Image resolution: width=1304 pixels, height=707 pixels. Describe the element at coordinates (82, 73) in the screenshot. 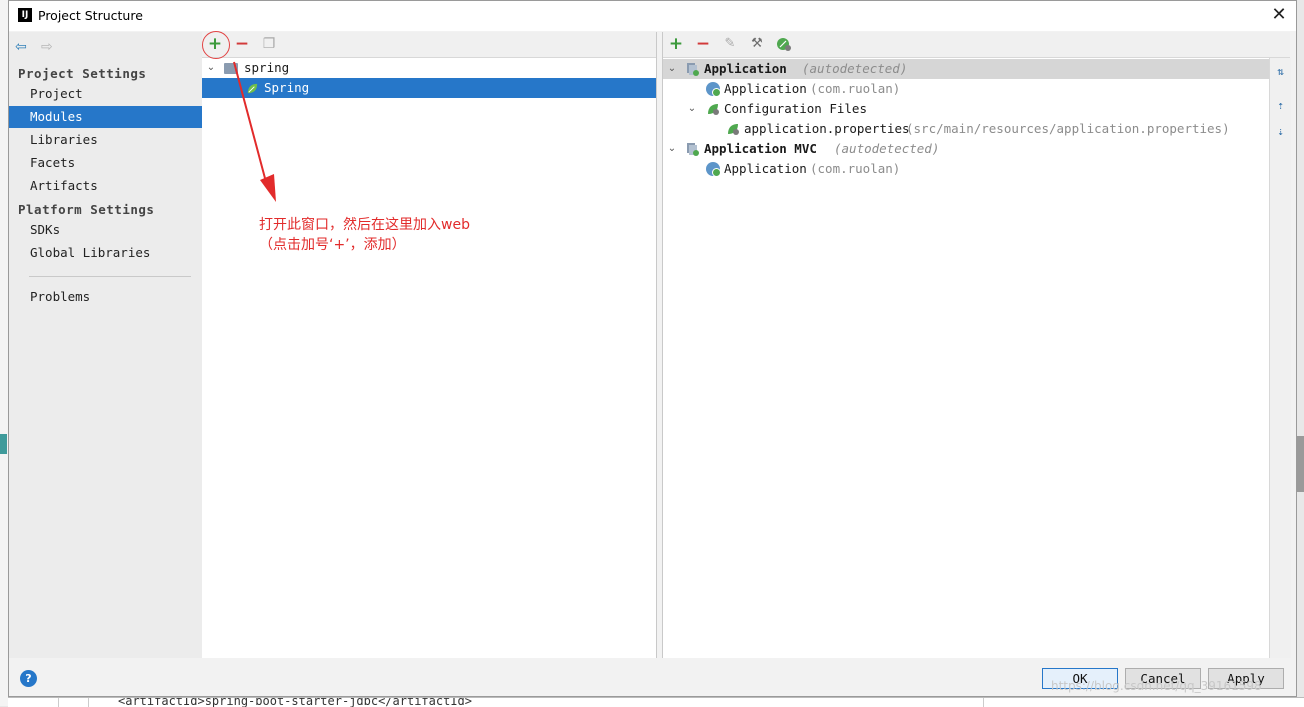

I see `section-header-project-settings: Project Settings` at that location.